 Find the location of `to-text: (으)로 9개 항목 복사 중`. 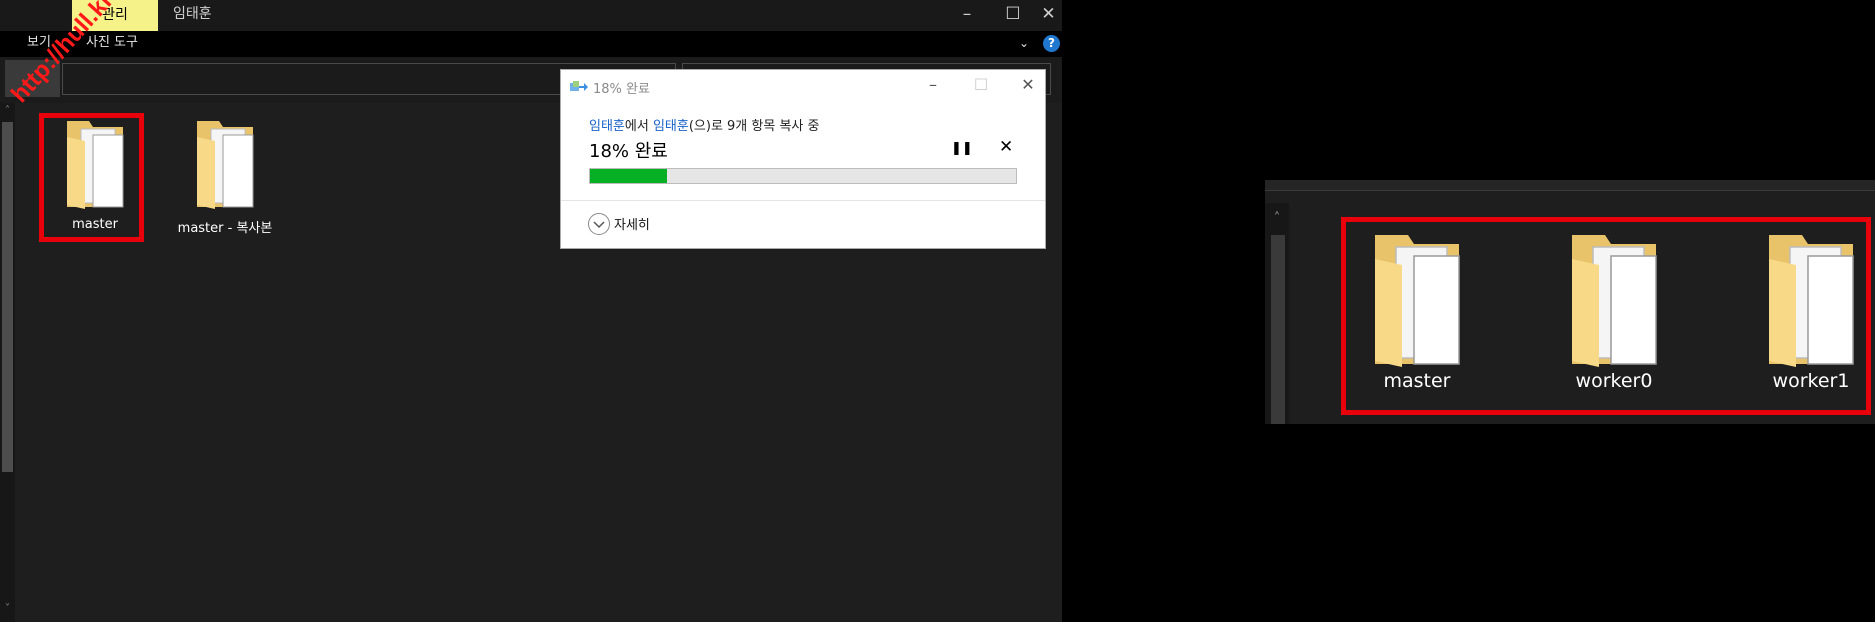

to-text: (으)로 9개 항목 복사 중 is located at coordinates (754, 126).